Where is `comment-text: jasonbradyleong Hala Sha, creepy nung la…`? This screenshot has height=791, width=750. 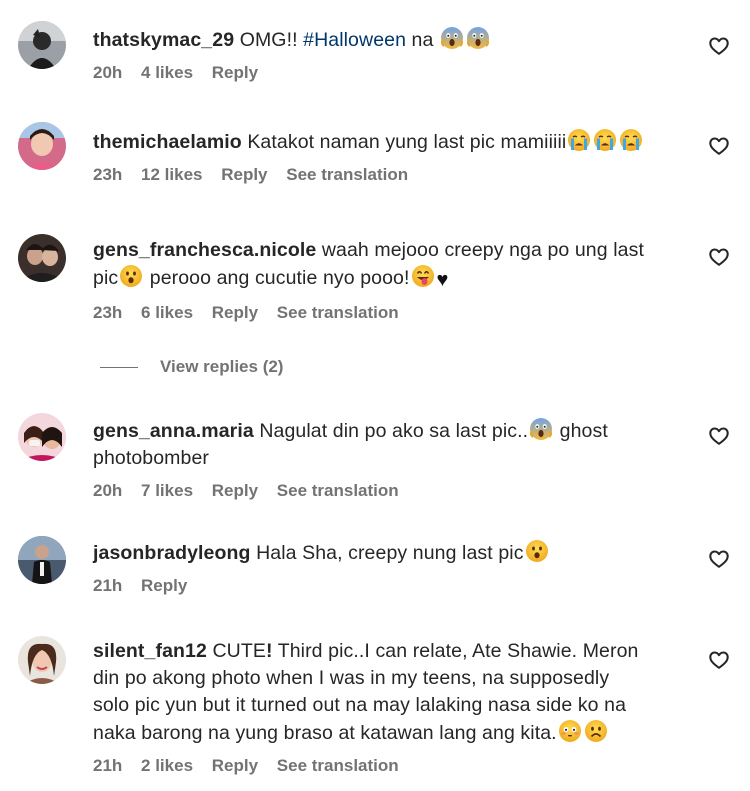 comment-text: jasonbradyleong Hala Sha, creepy nung la… is located at coordinates (393, 553).